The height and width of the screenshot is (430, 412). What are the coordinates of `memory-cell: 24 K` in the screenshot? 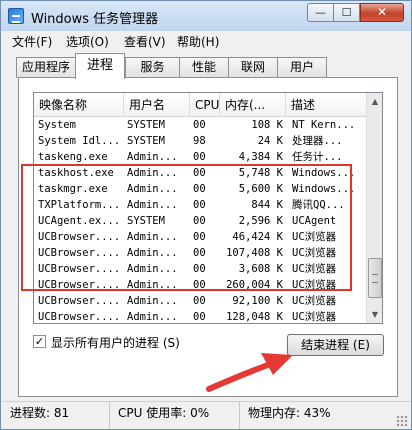 It's located at (270, 141).